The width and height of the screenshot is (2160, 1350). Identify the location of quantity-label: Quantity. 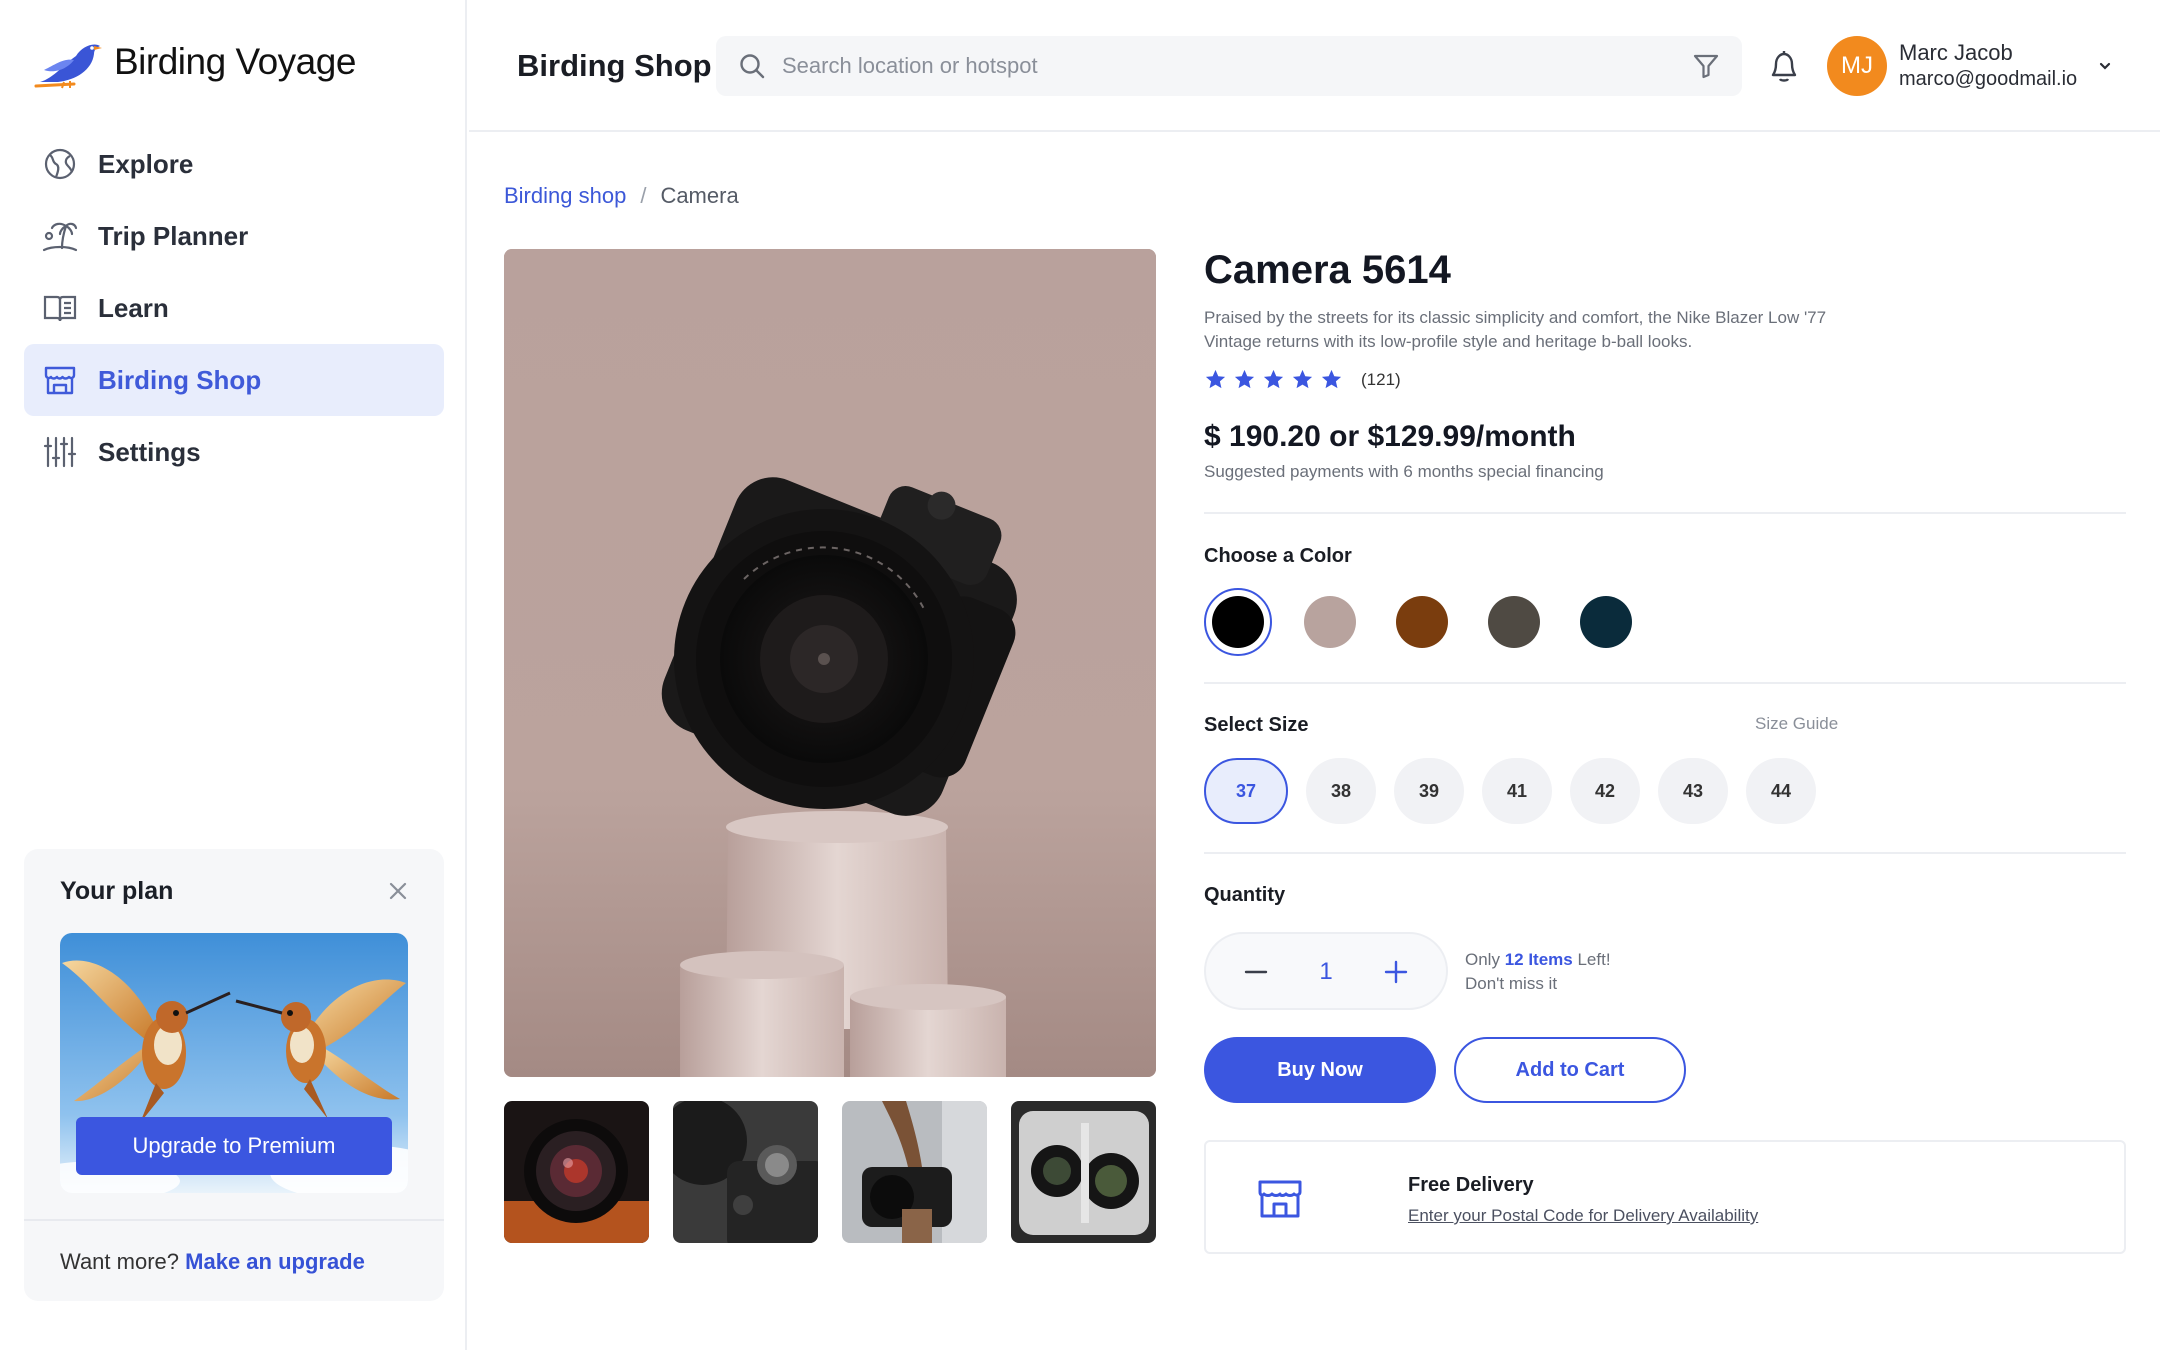
(1245, 895).